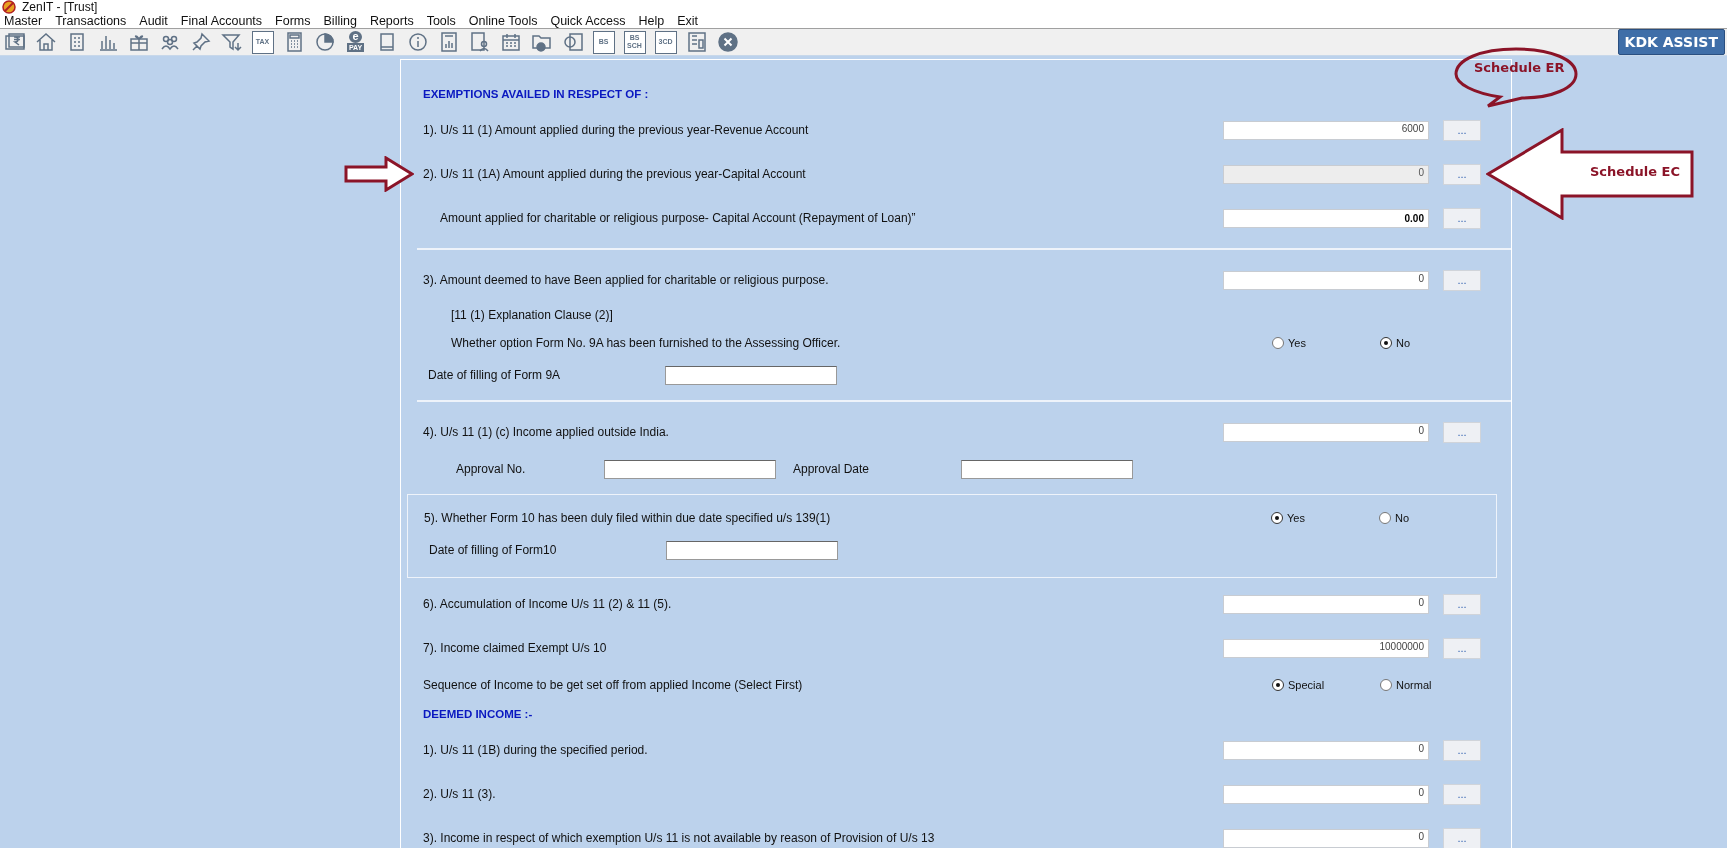 The image size is (1727, 848). I want to click on menu-item: Billing, so click(340, 21).